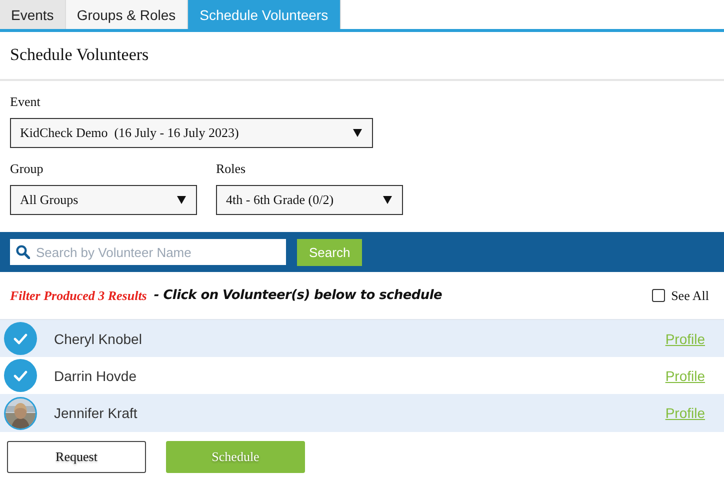 The image size is (724, 479). What do you see at coordinates (362, 338) in the screenshot?
I see `volunteer-row: Cheryl Knobel Profile` at bounding box center [362, 338].